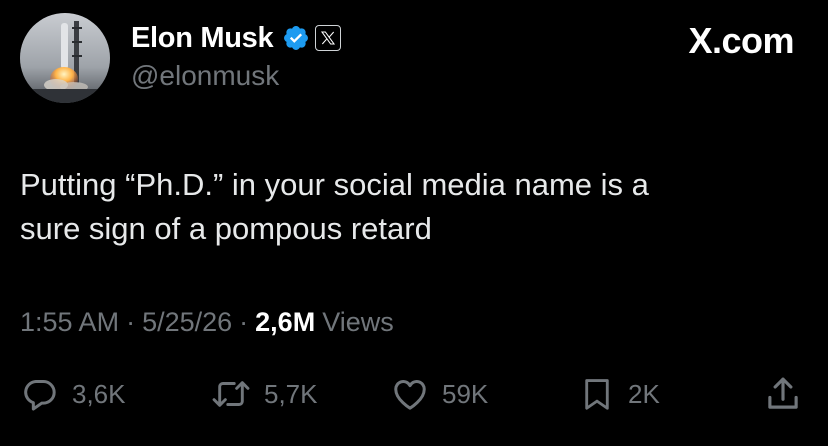 The image size is (828, 446). I want to click on tweet-meta: 1:55 AM · 5/25/26 · 2,6M Views, so click(207, 322).